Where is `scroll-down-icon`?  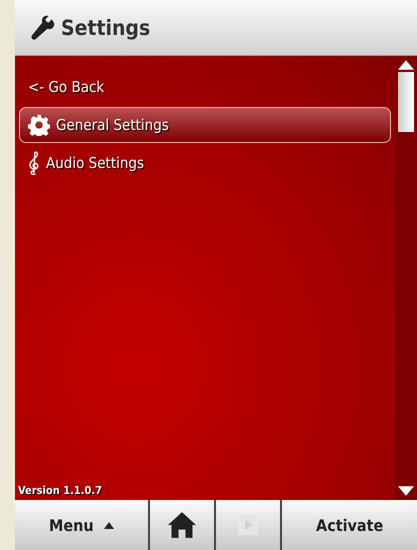
scroll-down-icon is located at coordinates (406, 491).